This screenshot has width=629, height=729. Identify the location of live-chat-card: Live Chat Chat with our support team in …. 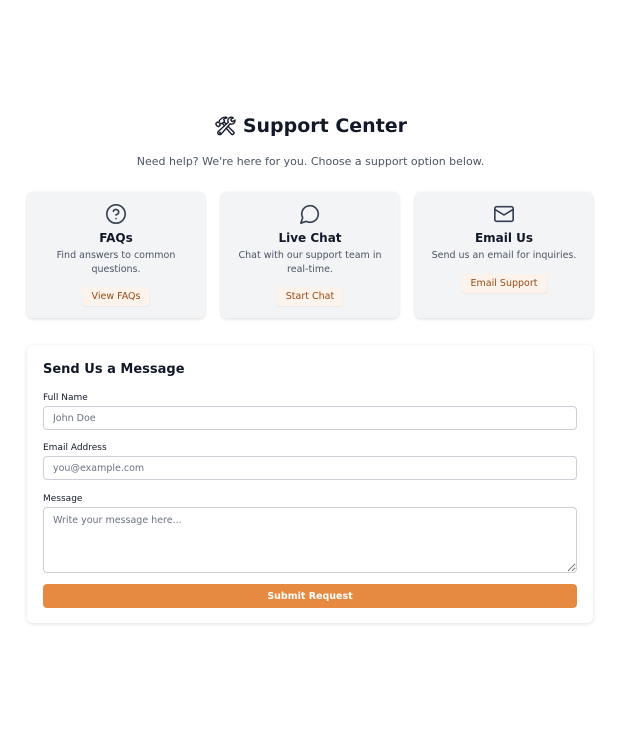
(310, 255).